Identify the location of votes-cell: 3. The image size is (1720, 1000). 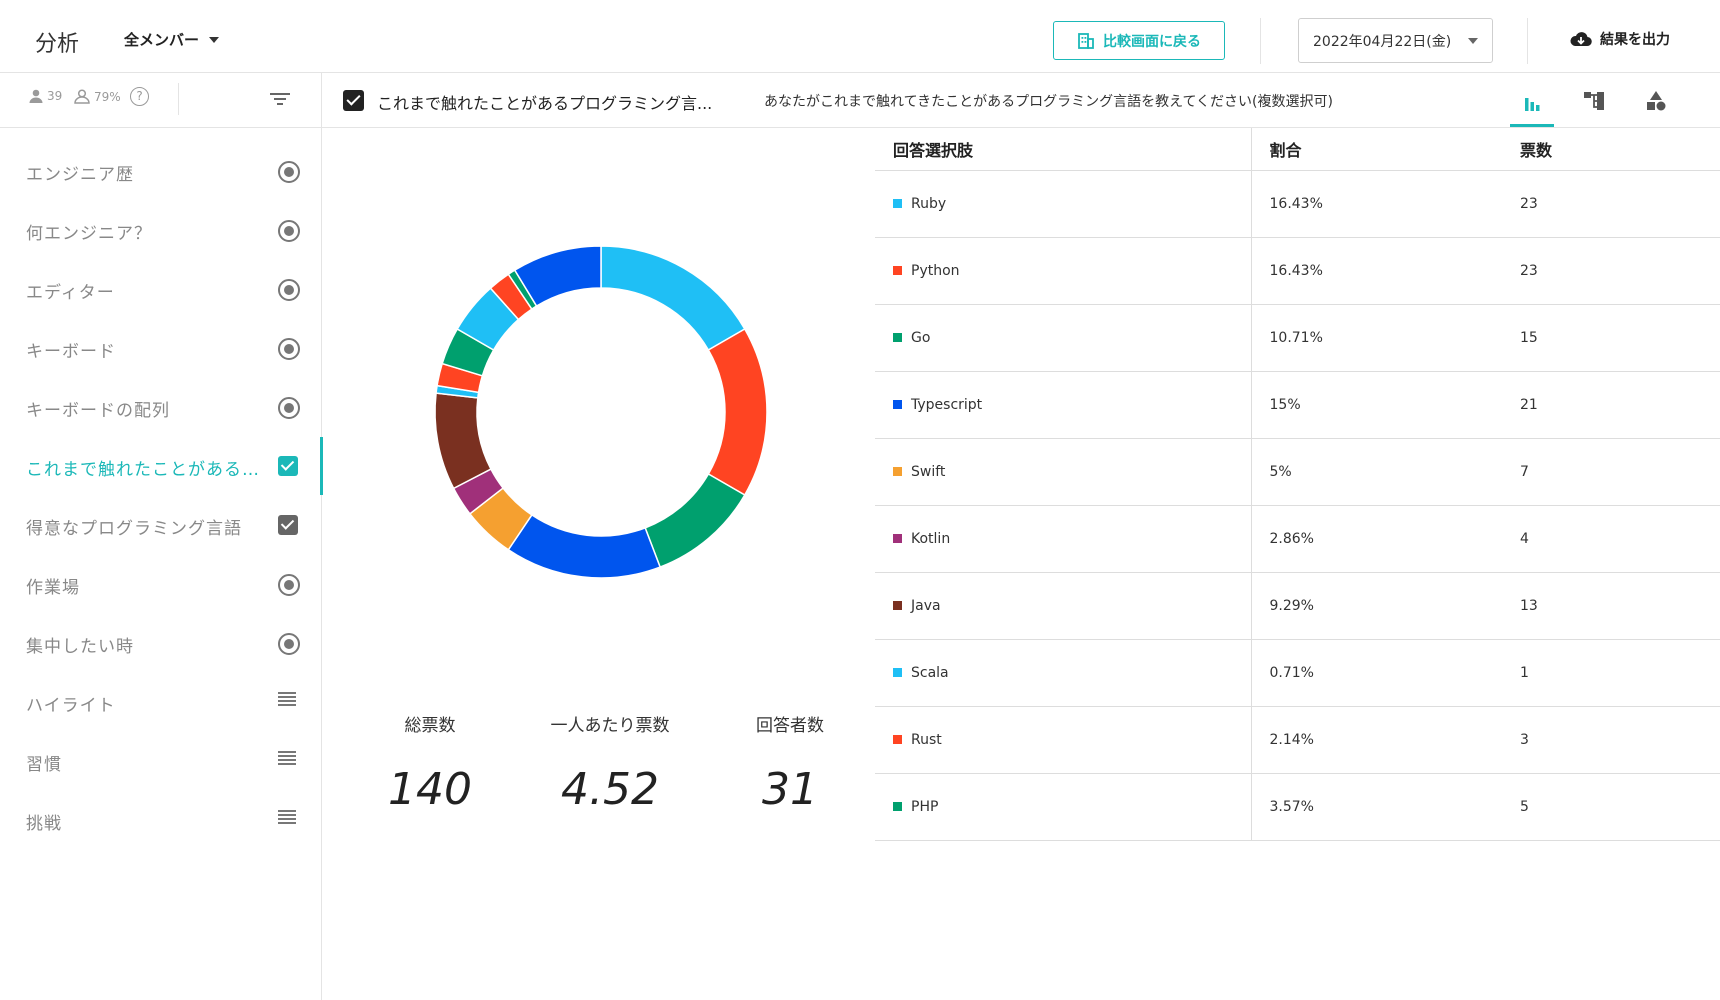
(1611, 740).